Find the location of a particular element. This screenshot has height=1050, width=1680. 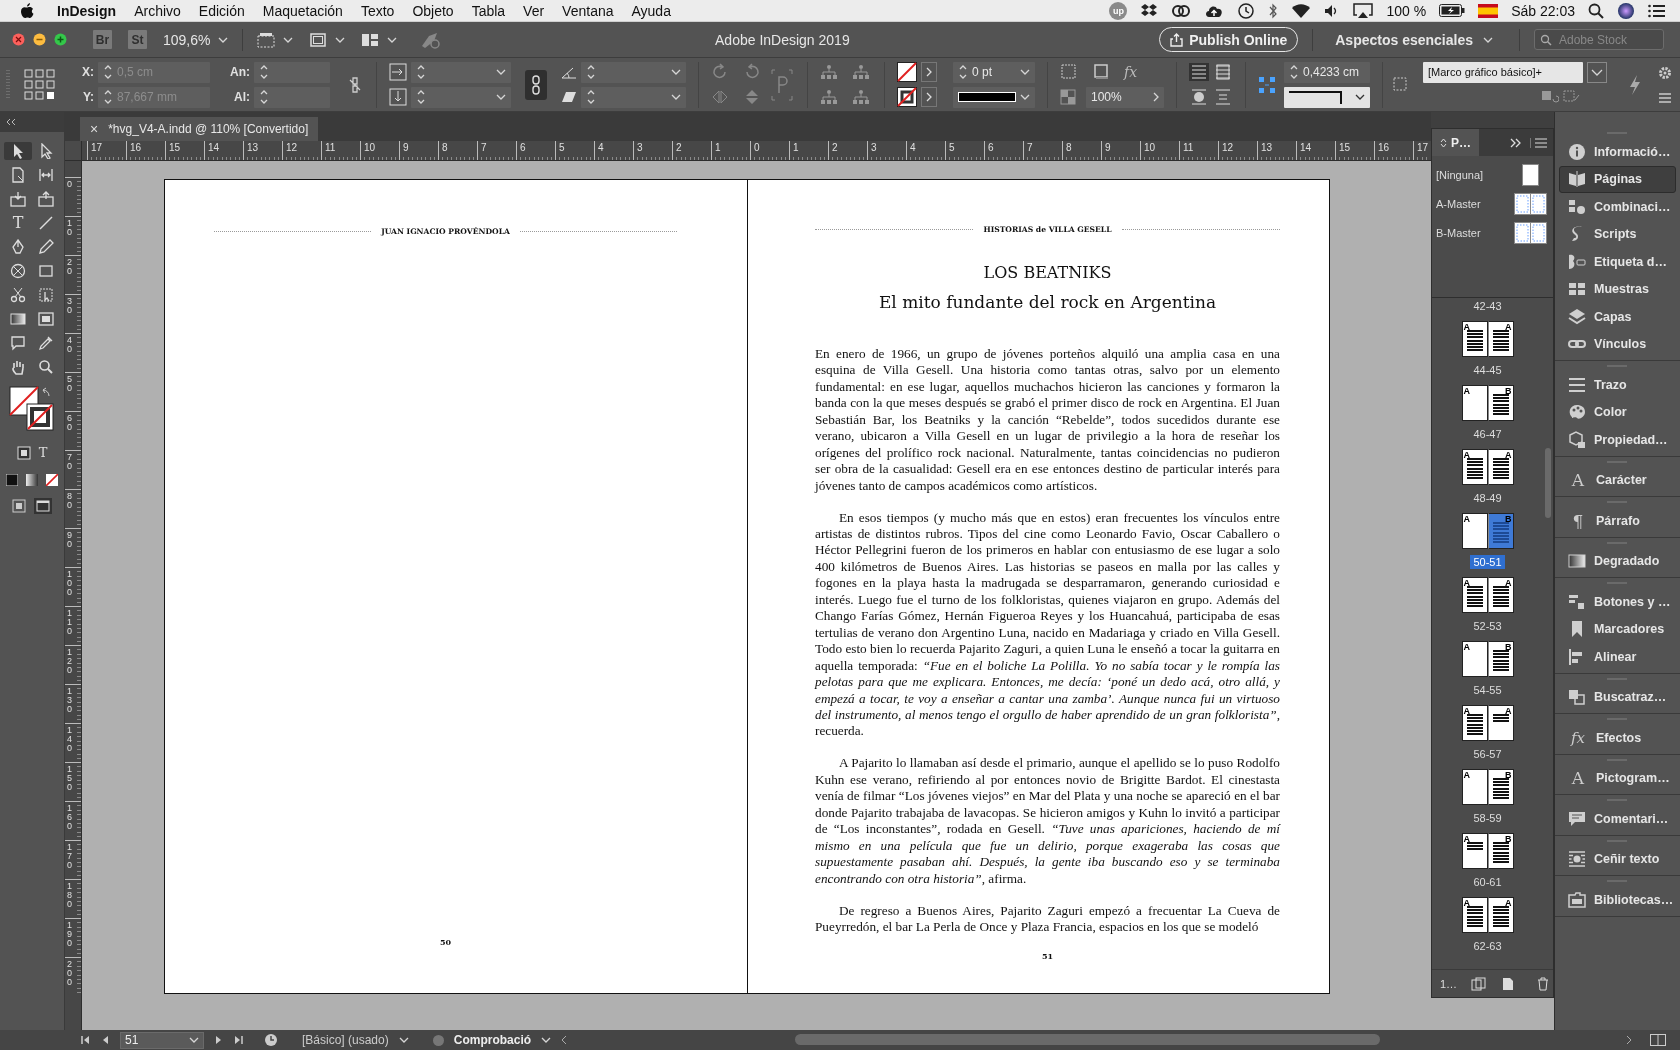

spread-label: 54-55 is located at coordinates (1487, 690).